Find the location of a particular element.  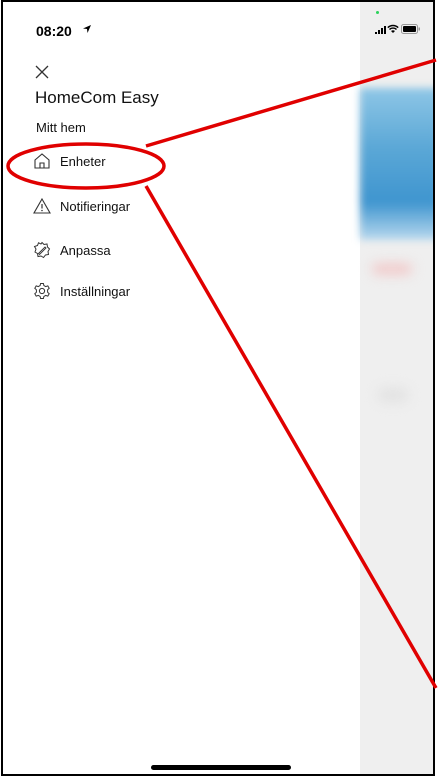

location-arrow-icon is located at coordinates (87, 29).